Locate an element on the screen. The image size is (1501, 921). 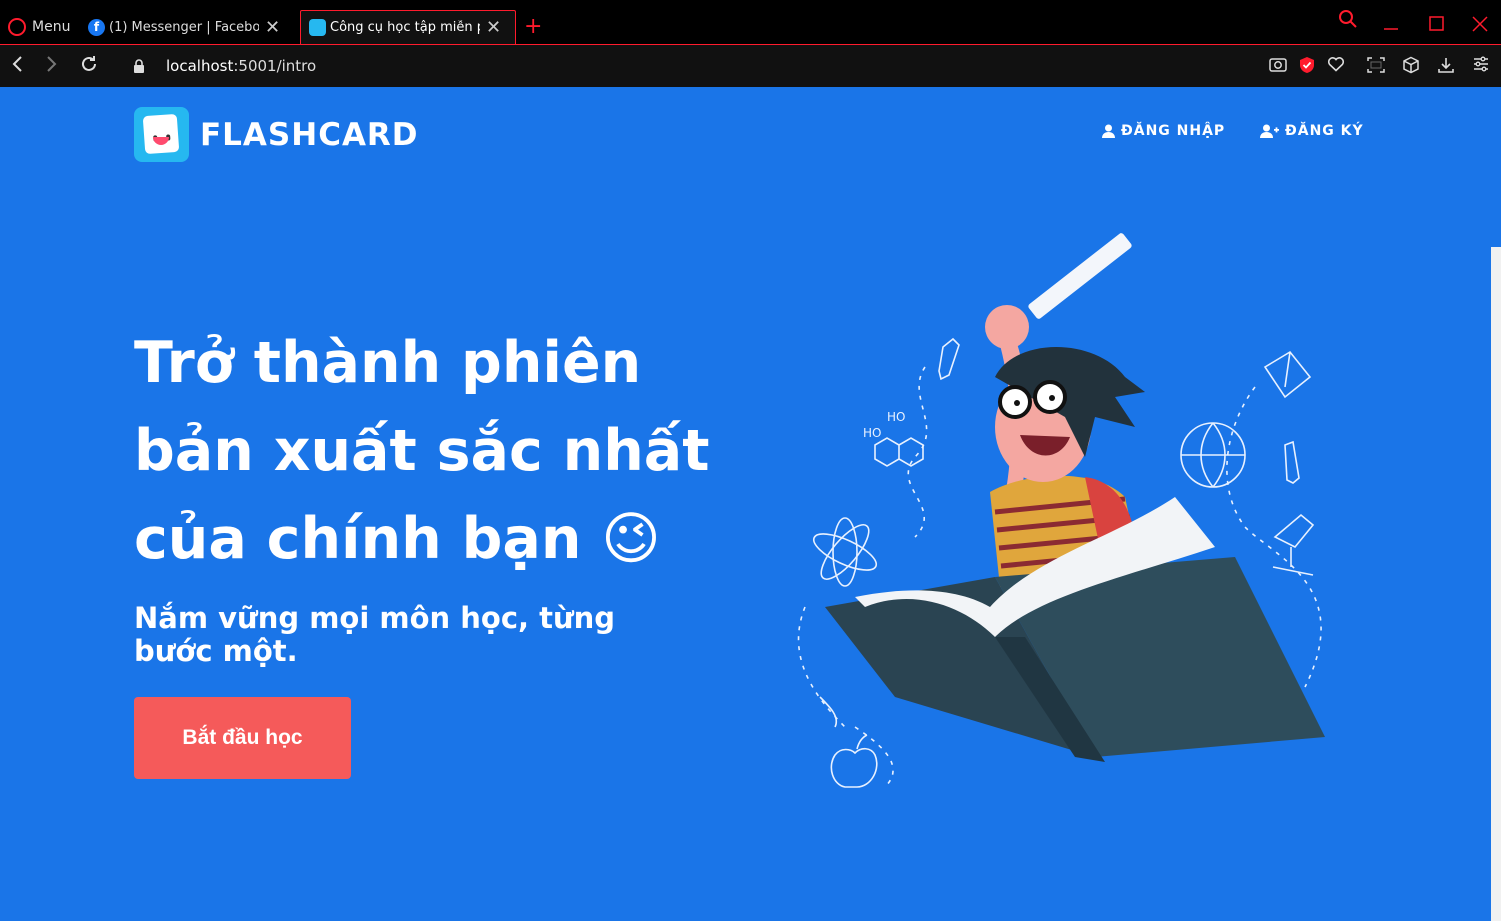
user-plus-icon is located at coordinates (1269, 131).